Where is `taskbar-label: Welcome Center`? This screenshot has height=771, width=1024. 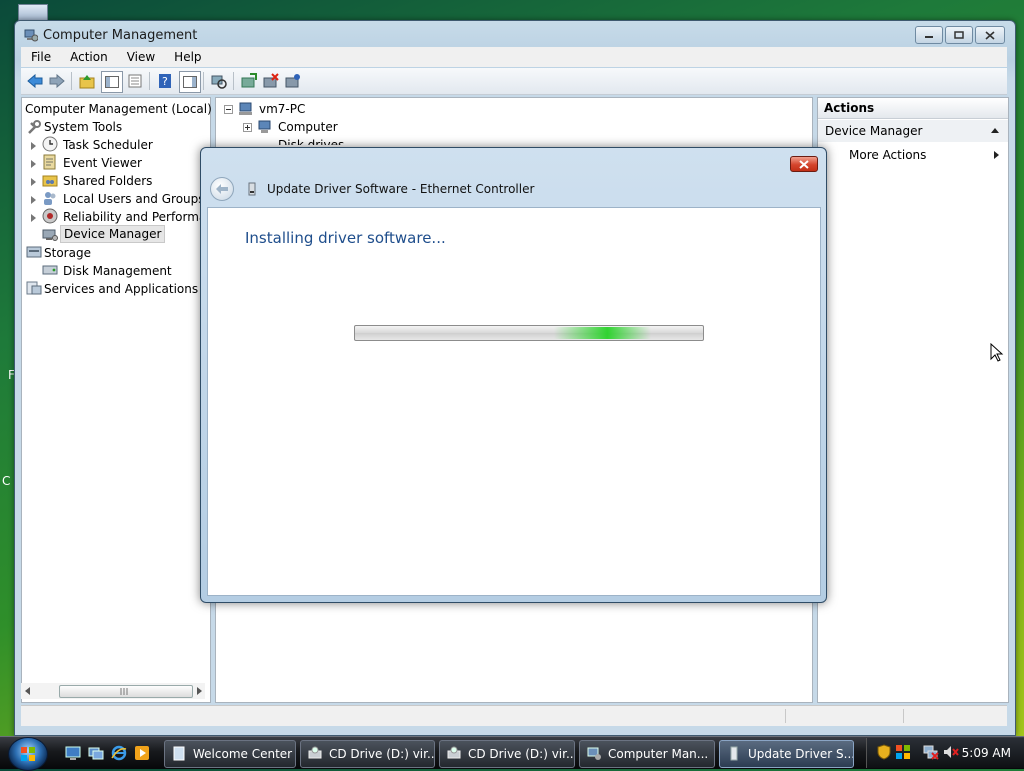 taskbar-label: Welcome Center is located at coordinates (243, 754).